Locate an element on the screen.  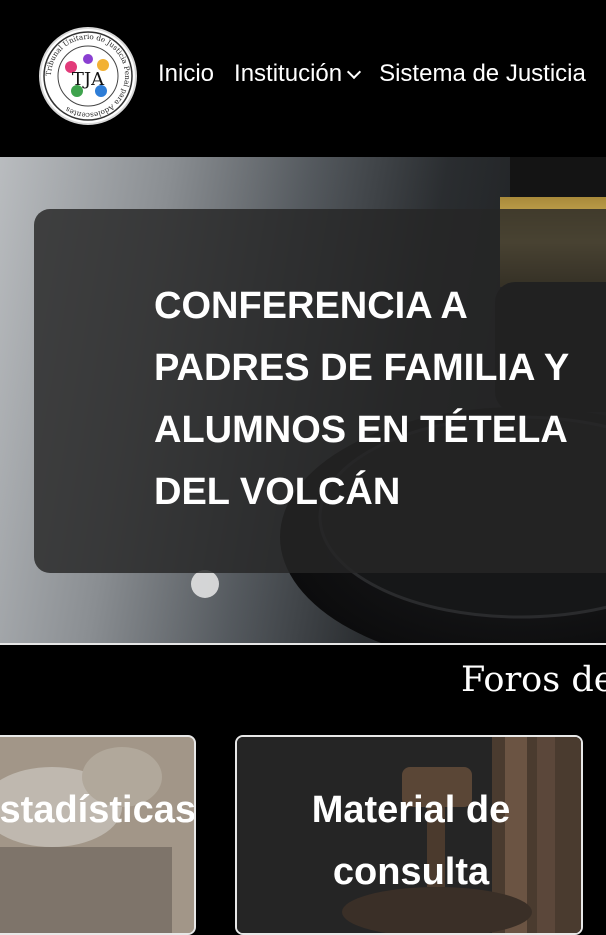
logo-text: TJA is located at coordinates (88, 79).